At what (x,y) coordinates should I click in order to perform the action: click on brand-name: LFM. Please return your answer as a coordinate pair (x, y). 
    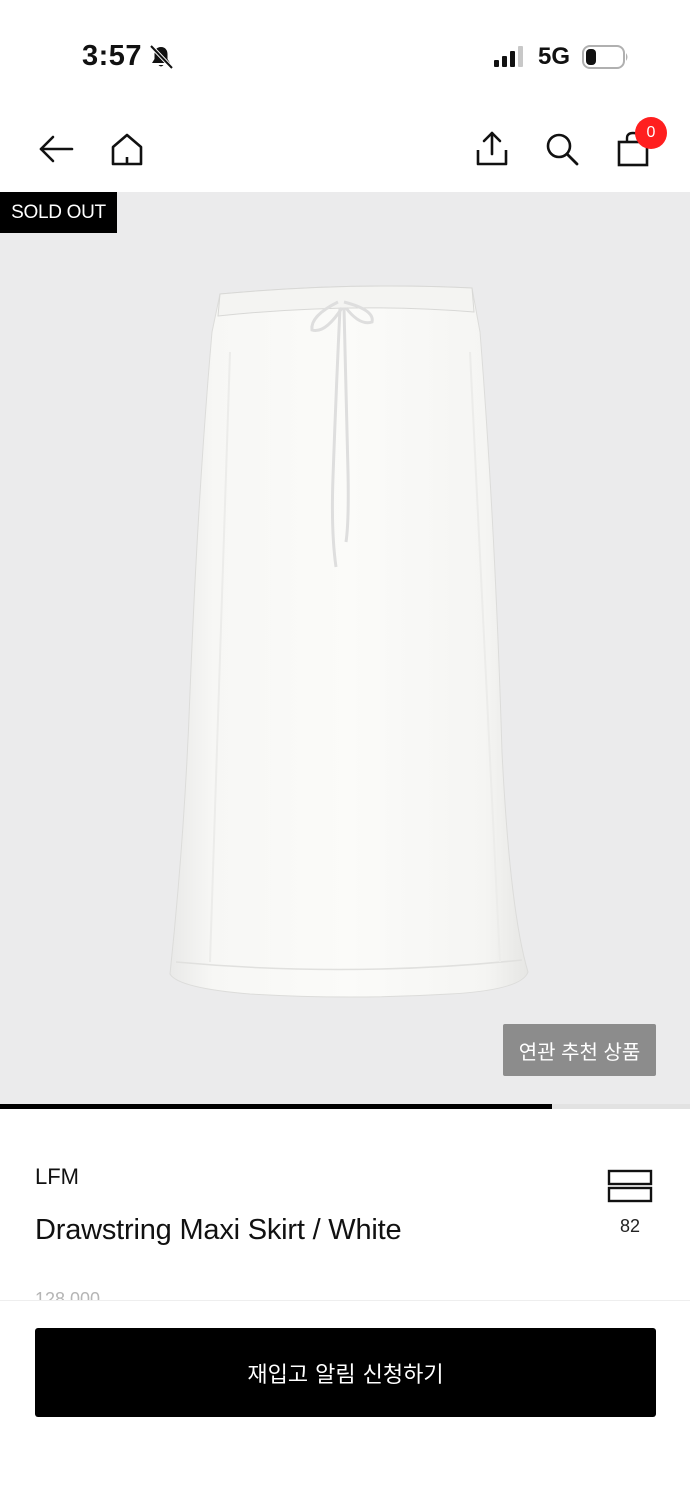
    Looking at the image, I should click on (57, 1177).